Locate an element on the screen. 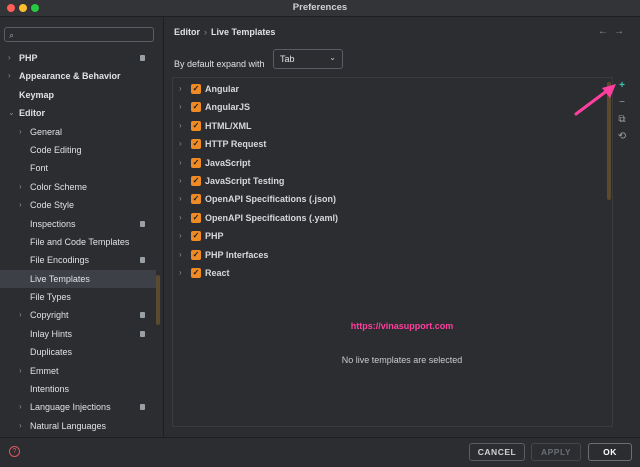 The image size is (640, 467). sidebar-item-editor: ⌄ Editor is located at coordinates (78, 113).